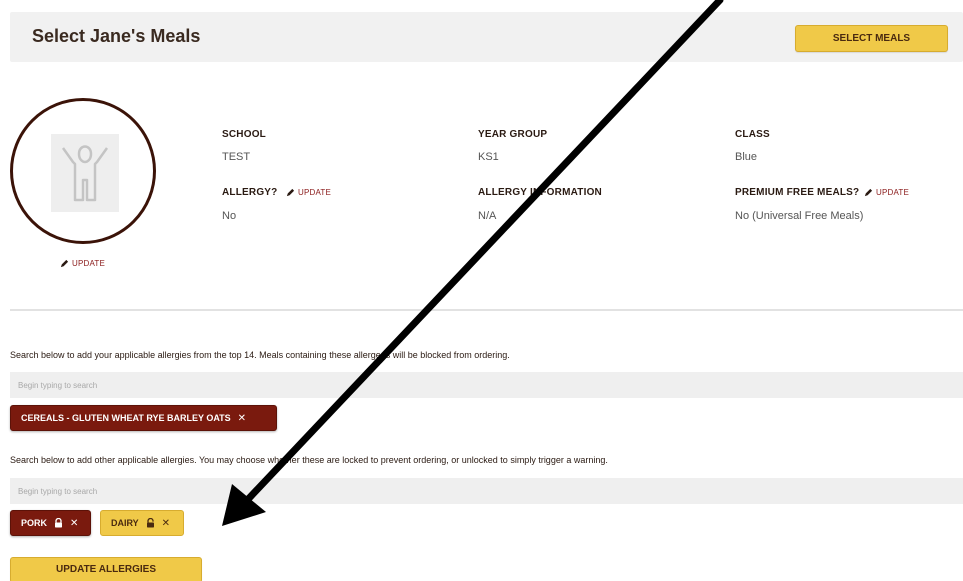  Describe the element at coordinates (488, 157) in the screenshot. I see `year-group-value: KS1` at that location.